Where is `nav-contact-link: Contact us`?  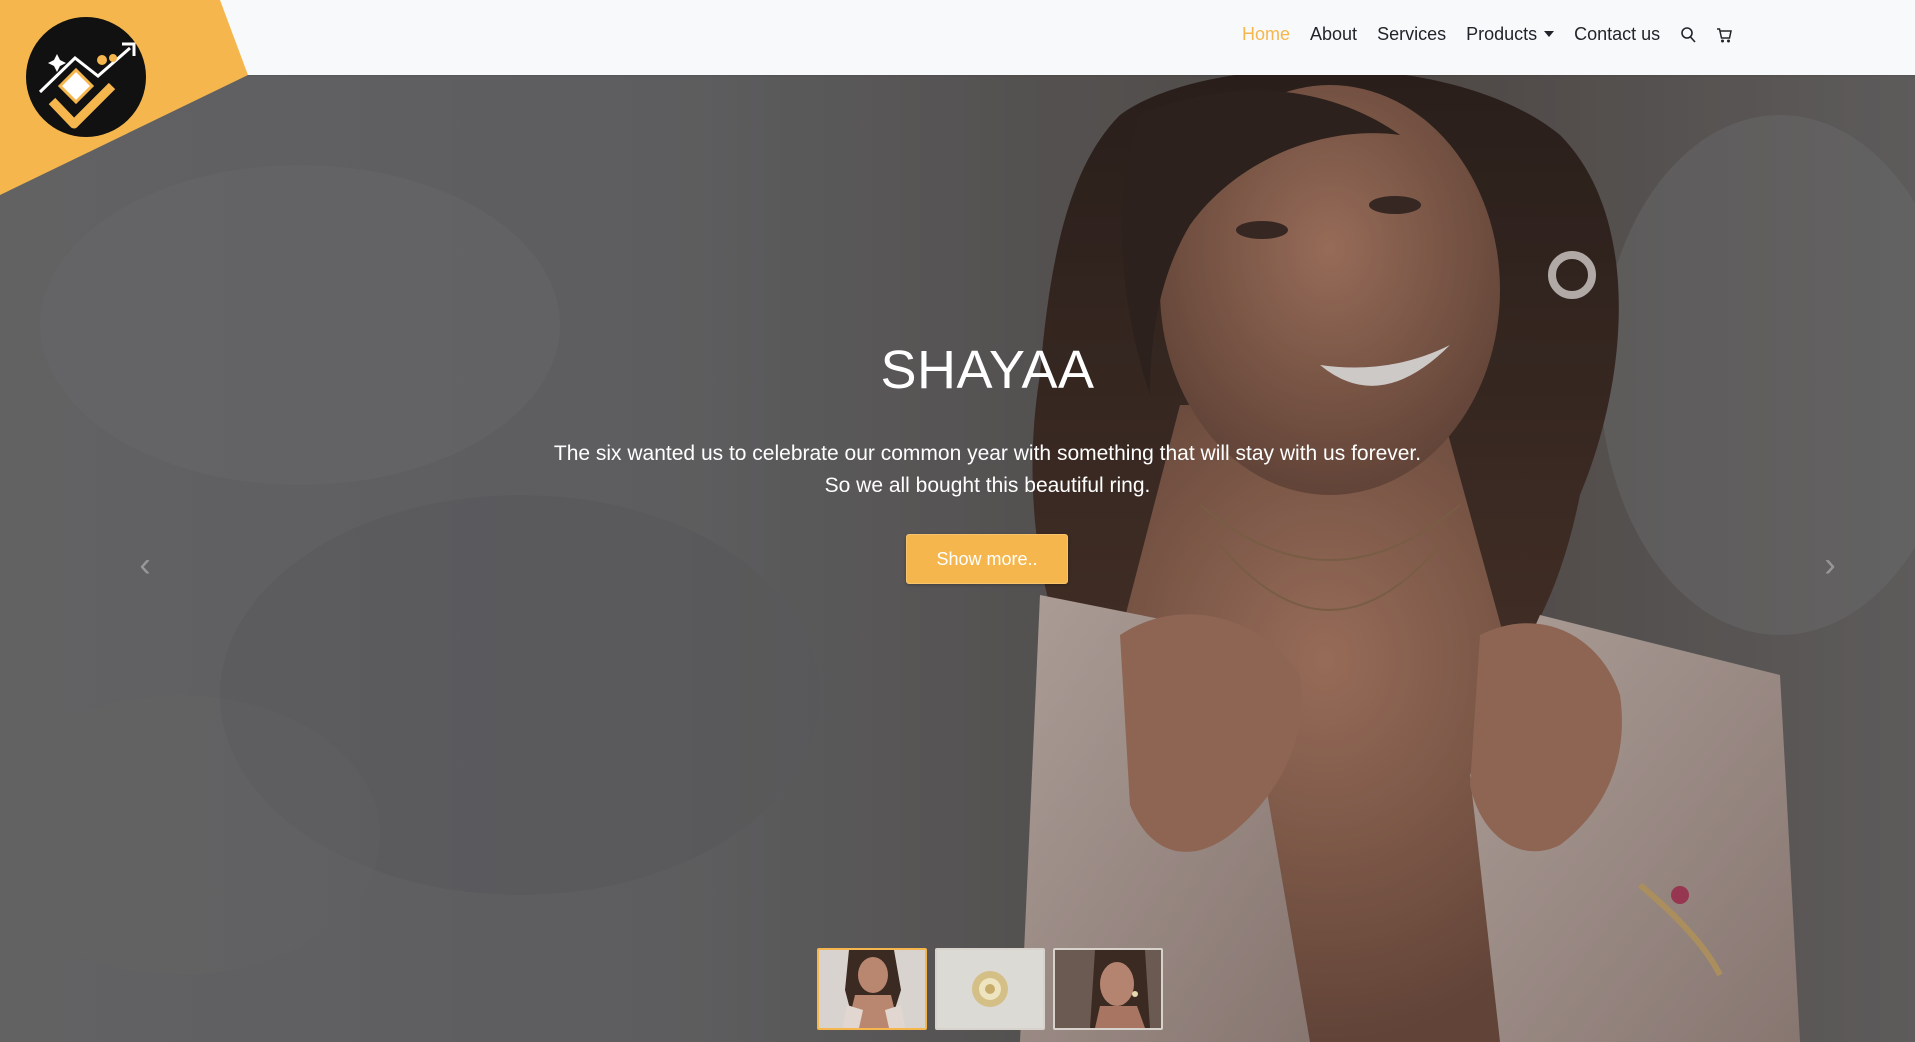
nav-contact-link: Contact us is located at coordinates (1617, 34).